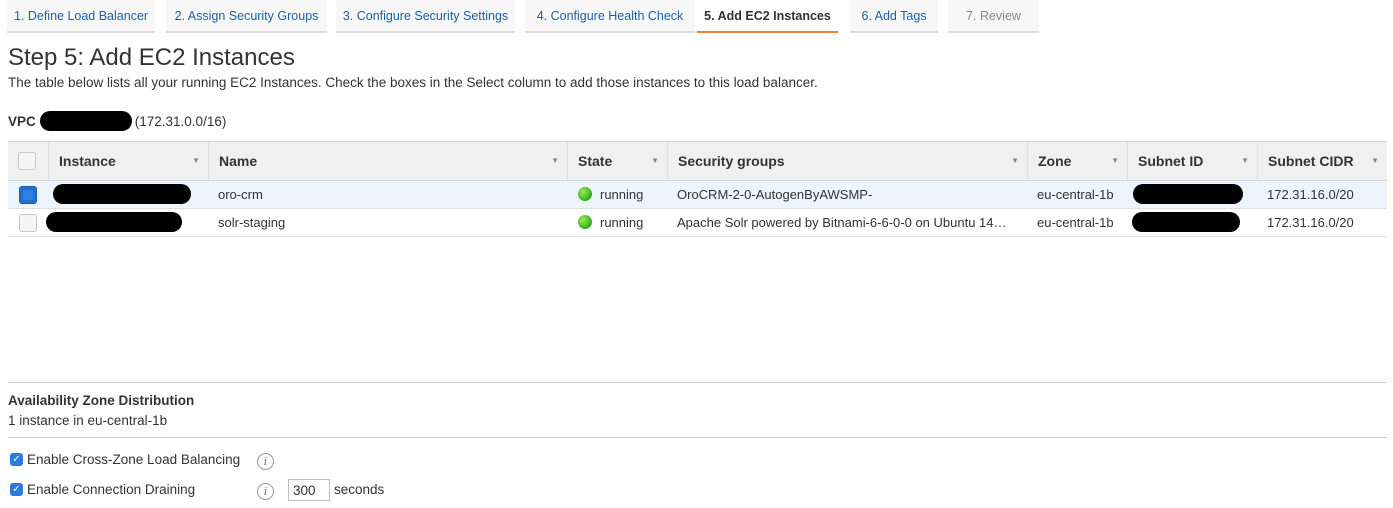  What do you see at coordinates (88, 420) in the screenshot?
I see `az-distribution-text: 1 instance in eu-central-1b` at bounding box center [88, 420].